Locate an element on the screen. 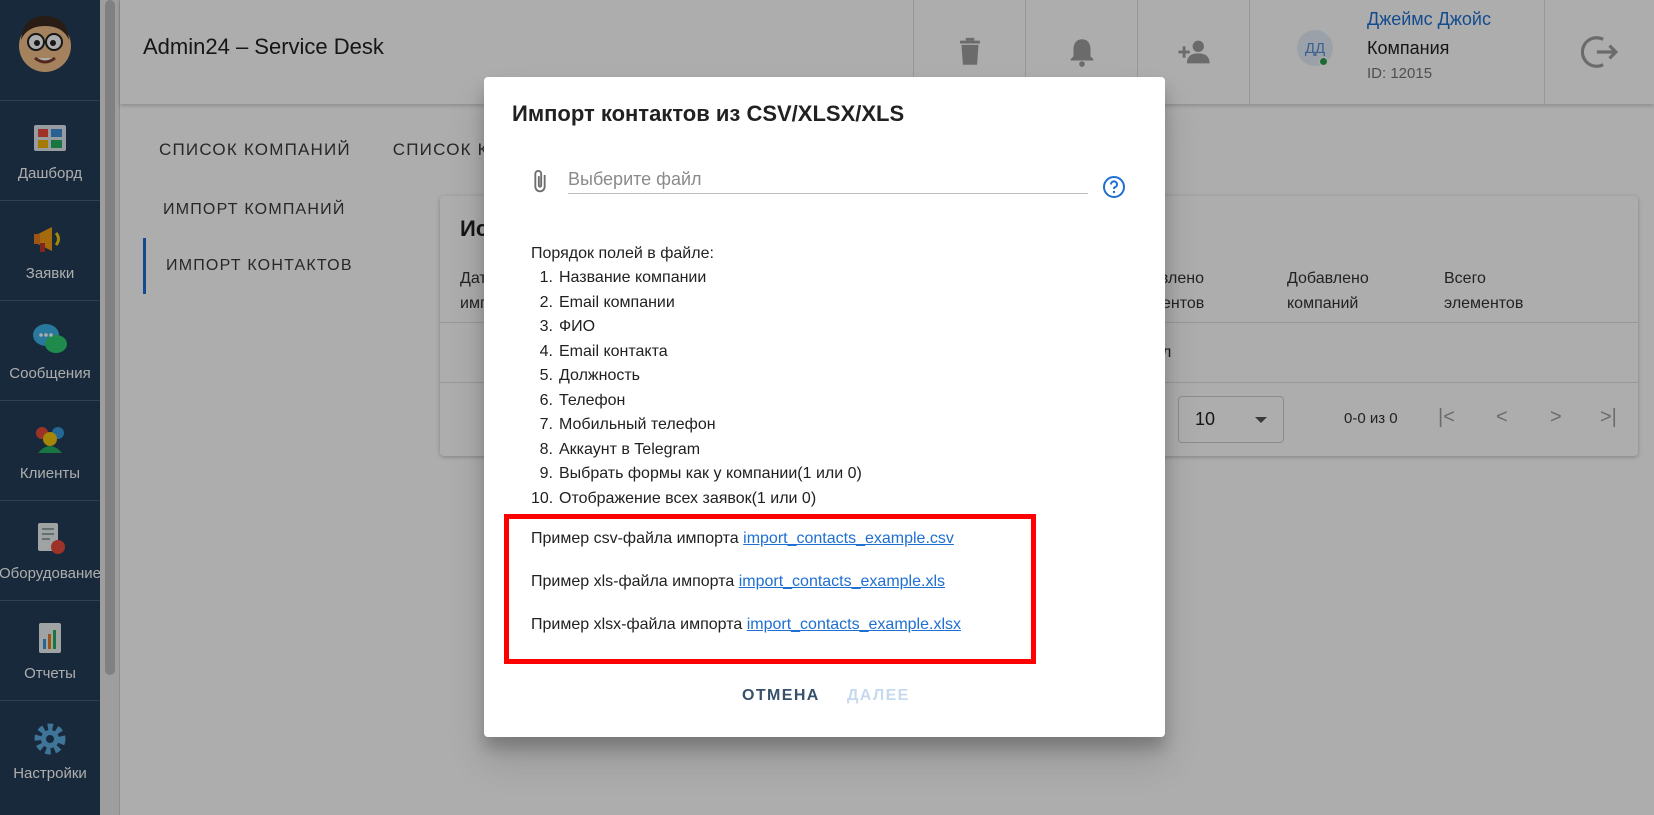 The width and height of the screenshot is (1654, 815). help-icon is located at coordinates (1114, 187).